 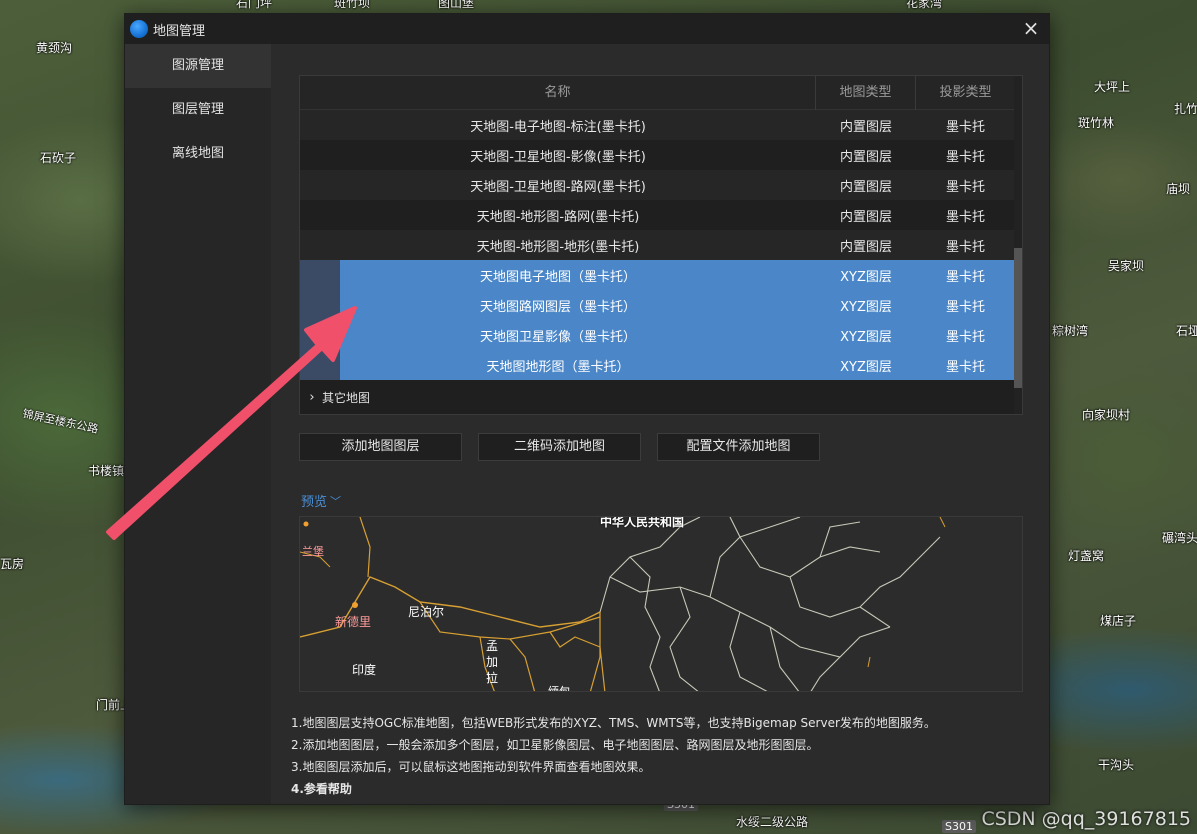 I want to click on map-label: 碾湾头, so click(x=1179, y=538).